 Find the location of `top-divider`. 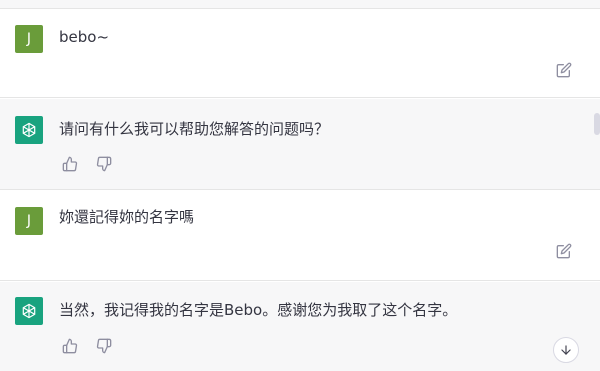

top-divider is located at coordinates (300, 4).